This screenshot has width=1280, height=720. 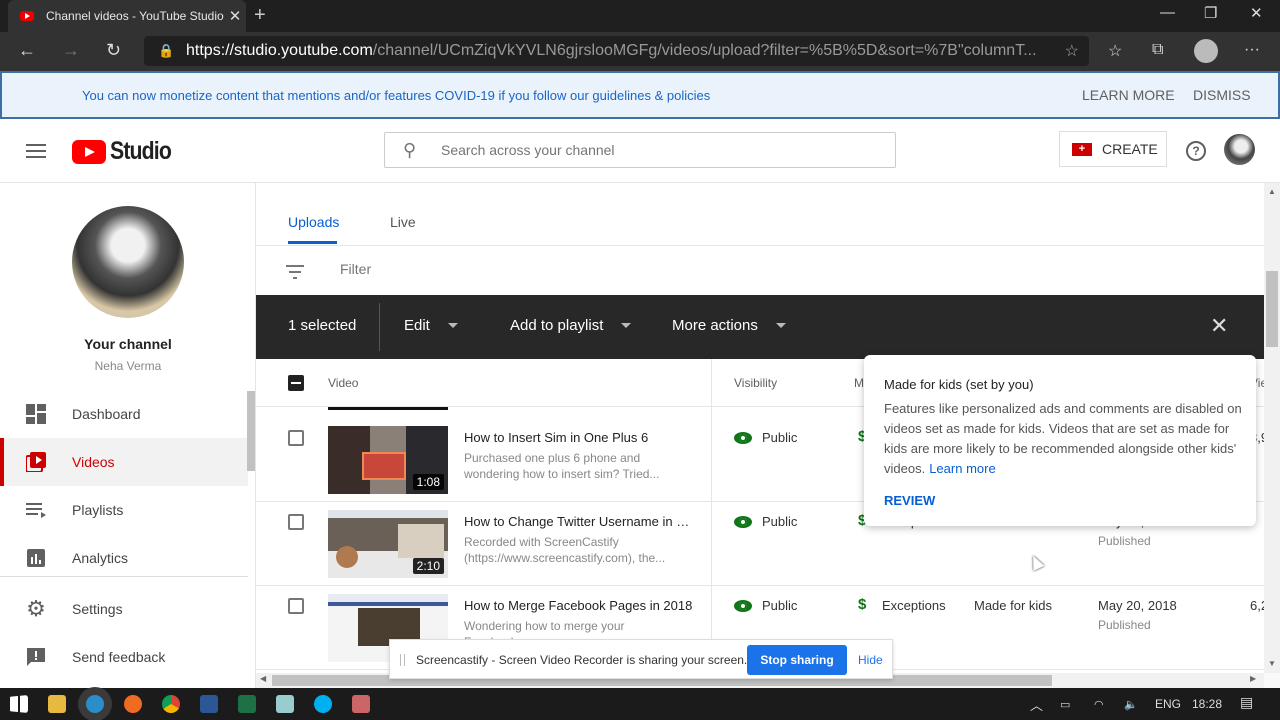 What do you see at coordinates (1036, 704) in the screenshot?
I see `show-hidden-icons-icon: ︿` at bounding box center [1036, 704].